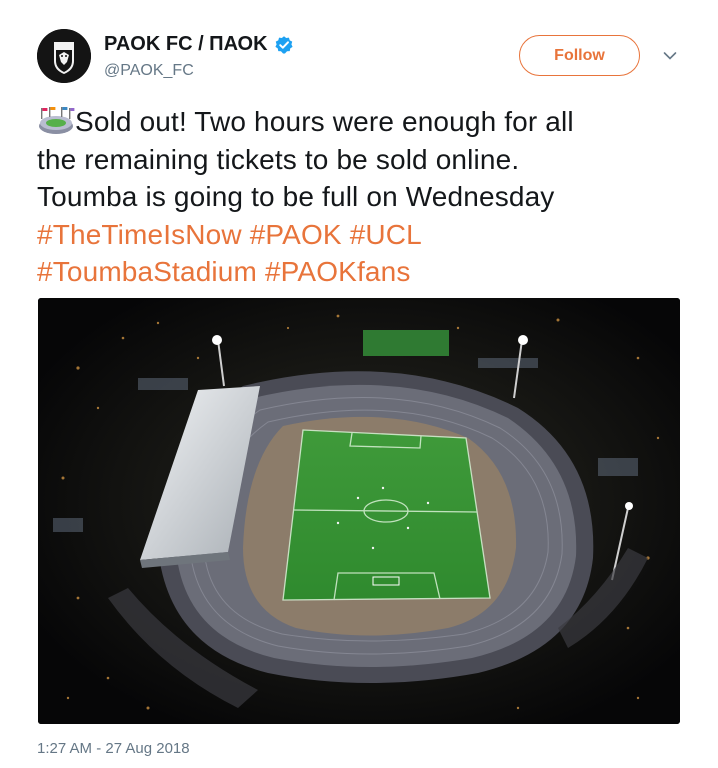 The width and height of the screenshot is (718, 768). What do you see at coordinates (338, 271) in the screenshot?
I see `hashtag-paokfans: #PAOKfans` at bounding box center [338, 271].